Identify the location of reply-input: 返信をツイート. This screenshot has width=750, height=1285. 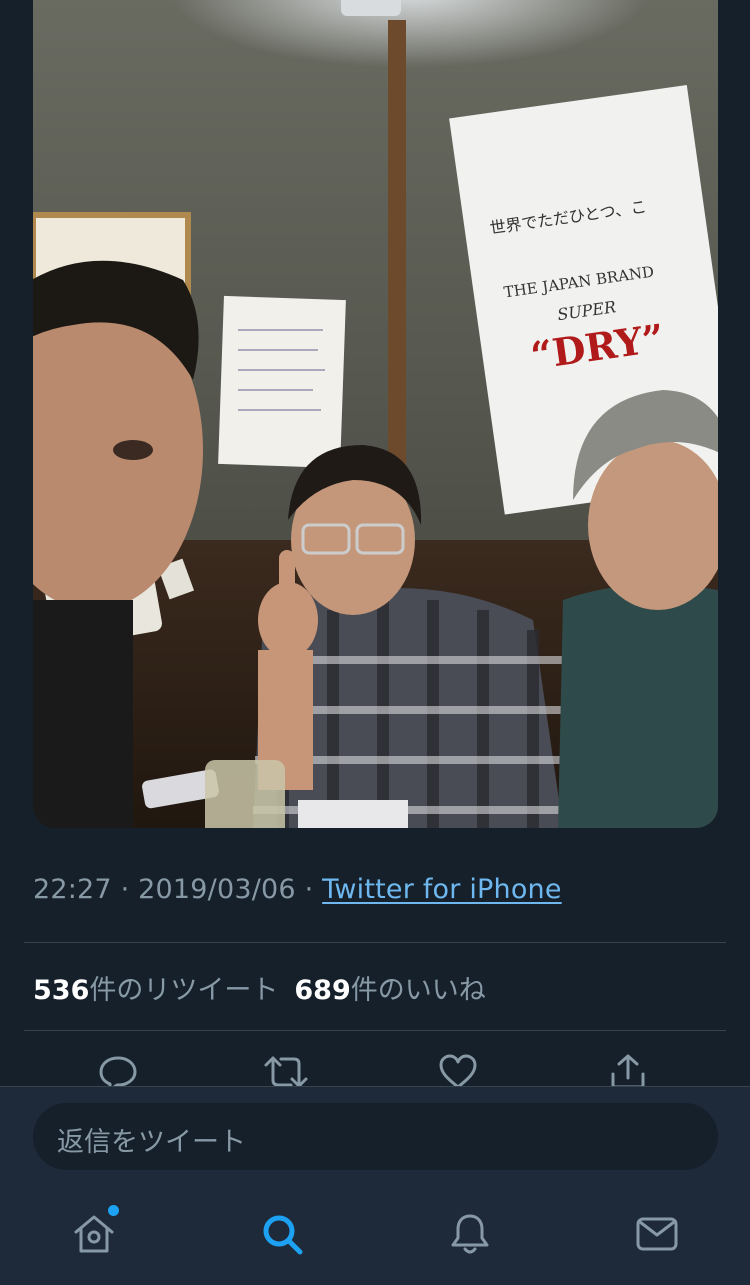
(375, 1136).